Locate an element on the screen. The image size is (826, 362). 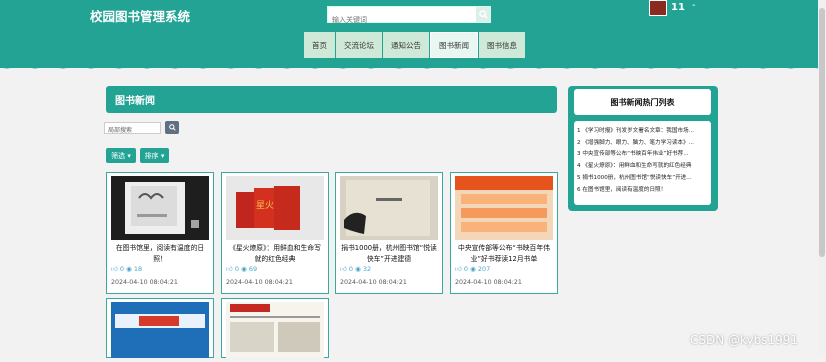
news-title: 在图书馆里，阅读有温度的日照！ is located at coordinates (160, 254).